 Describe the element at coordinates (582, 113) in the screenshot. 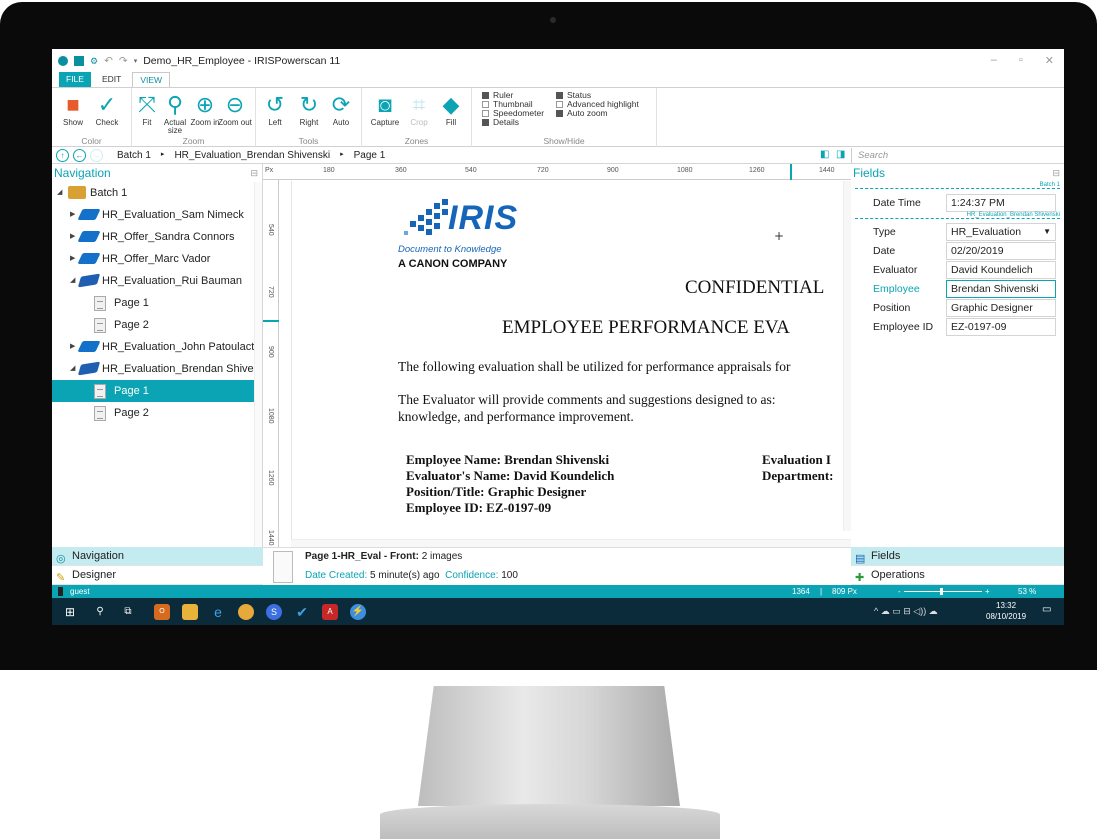

I see `auto-zoom-checkbox: Auto zoom` at that location.